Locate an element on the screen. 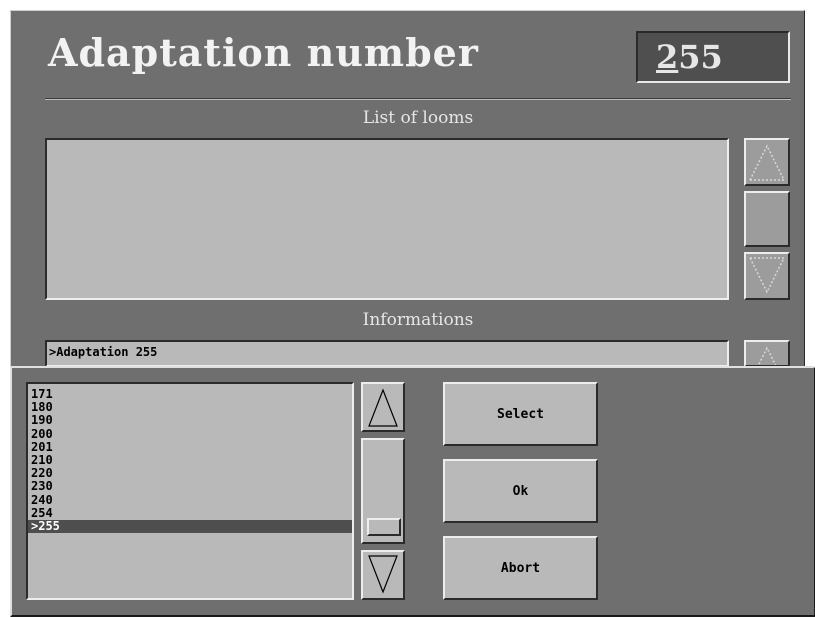 The image size is (815, 617). informations-label-wrap: Informations is located at coordinates (418, 320).